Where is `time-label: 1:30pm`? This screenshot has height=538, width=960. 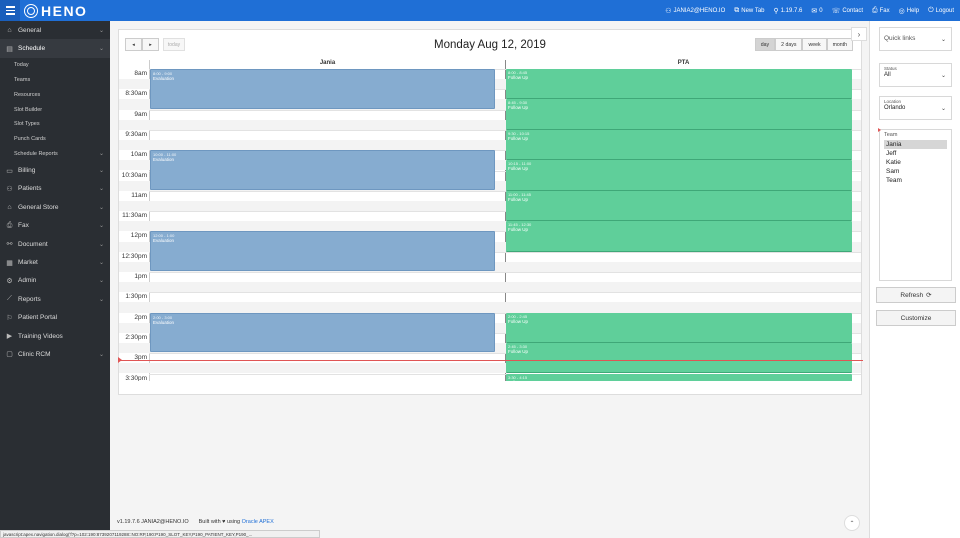 time-label: 1:30pm is located at coordinates (136, 297).